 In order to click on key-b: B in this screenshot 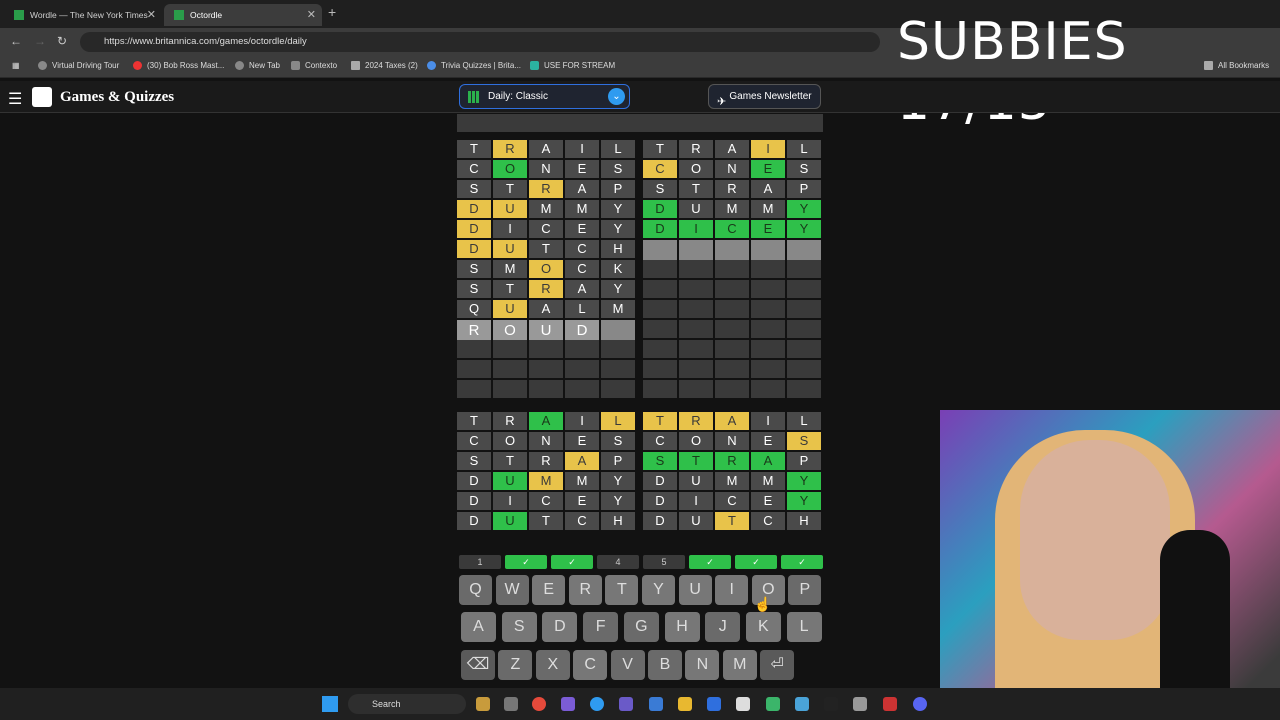, I will do `click(665, 665)`.